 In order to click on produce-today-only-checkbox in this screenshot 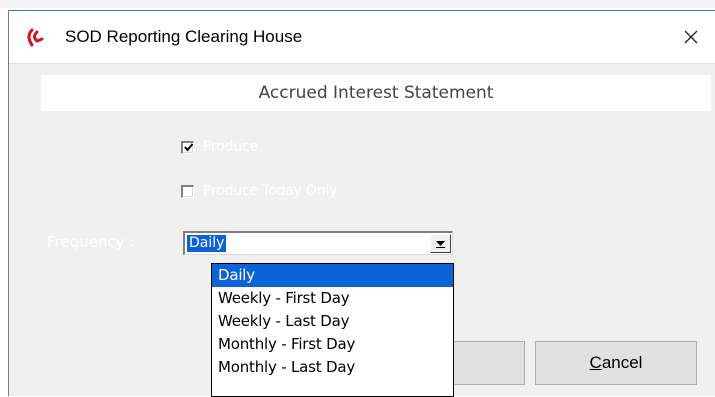, I will do `click(187, 191)`.